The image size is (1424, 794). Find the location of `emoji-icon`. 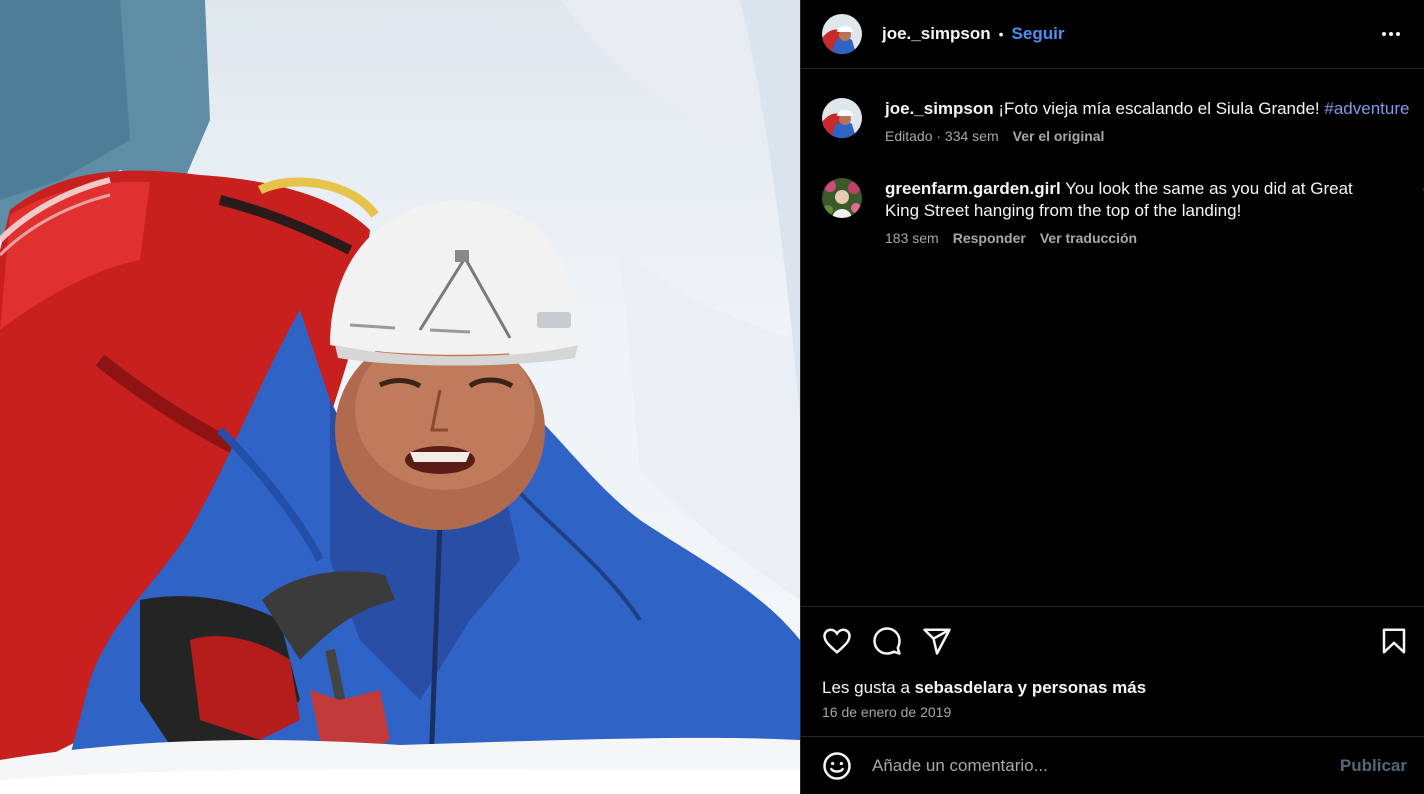

emoji-icon is located at coordinates (837, 766).